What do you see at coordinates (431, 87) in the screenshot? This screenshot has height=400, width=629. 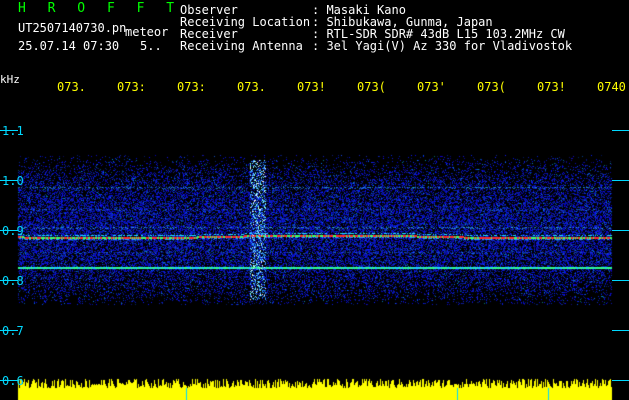 I see `time-tick: 073'` at bounding box center [431, 87].